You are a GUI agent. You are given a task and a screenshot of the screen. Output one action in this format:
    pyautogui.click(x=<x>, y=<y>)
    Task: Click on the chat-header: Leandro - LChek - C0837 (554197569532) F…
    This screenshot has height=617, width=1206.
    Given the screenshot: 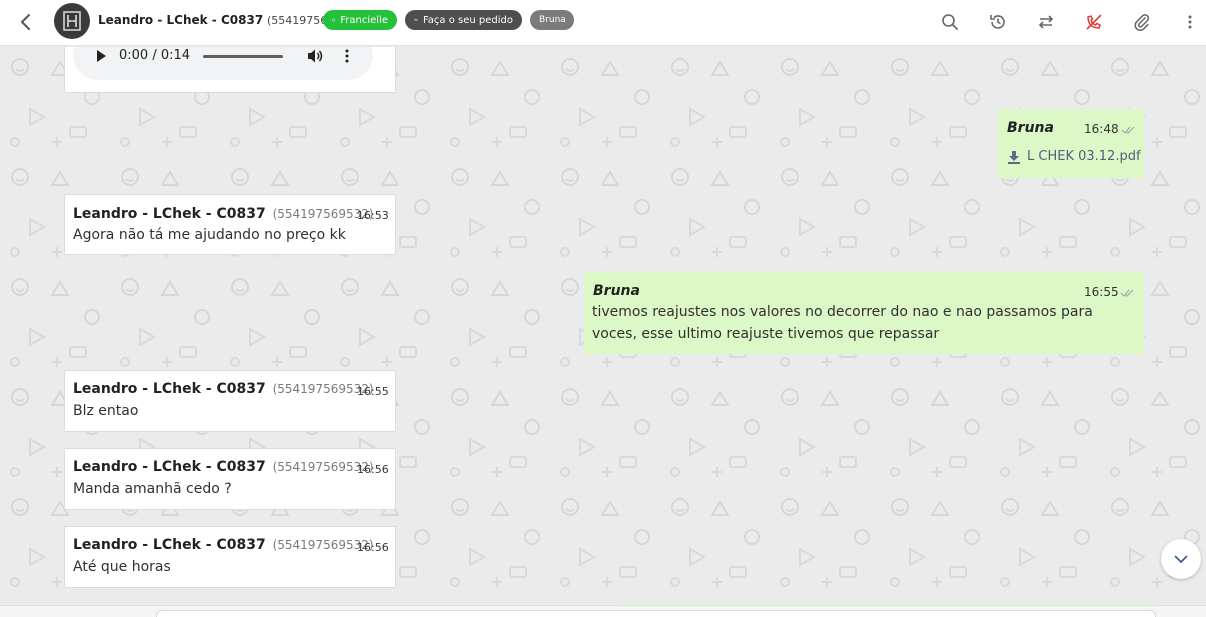 What is the action you would take?
    pyautogui.click(x=603, y=23)
    